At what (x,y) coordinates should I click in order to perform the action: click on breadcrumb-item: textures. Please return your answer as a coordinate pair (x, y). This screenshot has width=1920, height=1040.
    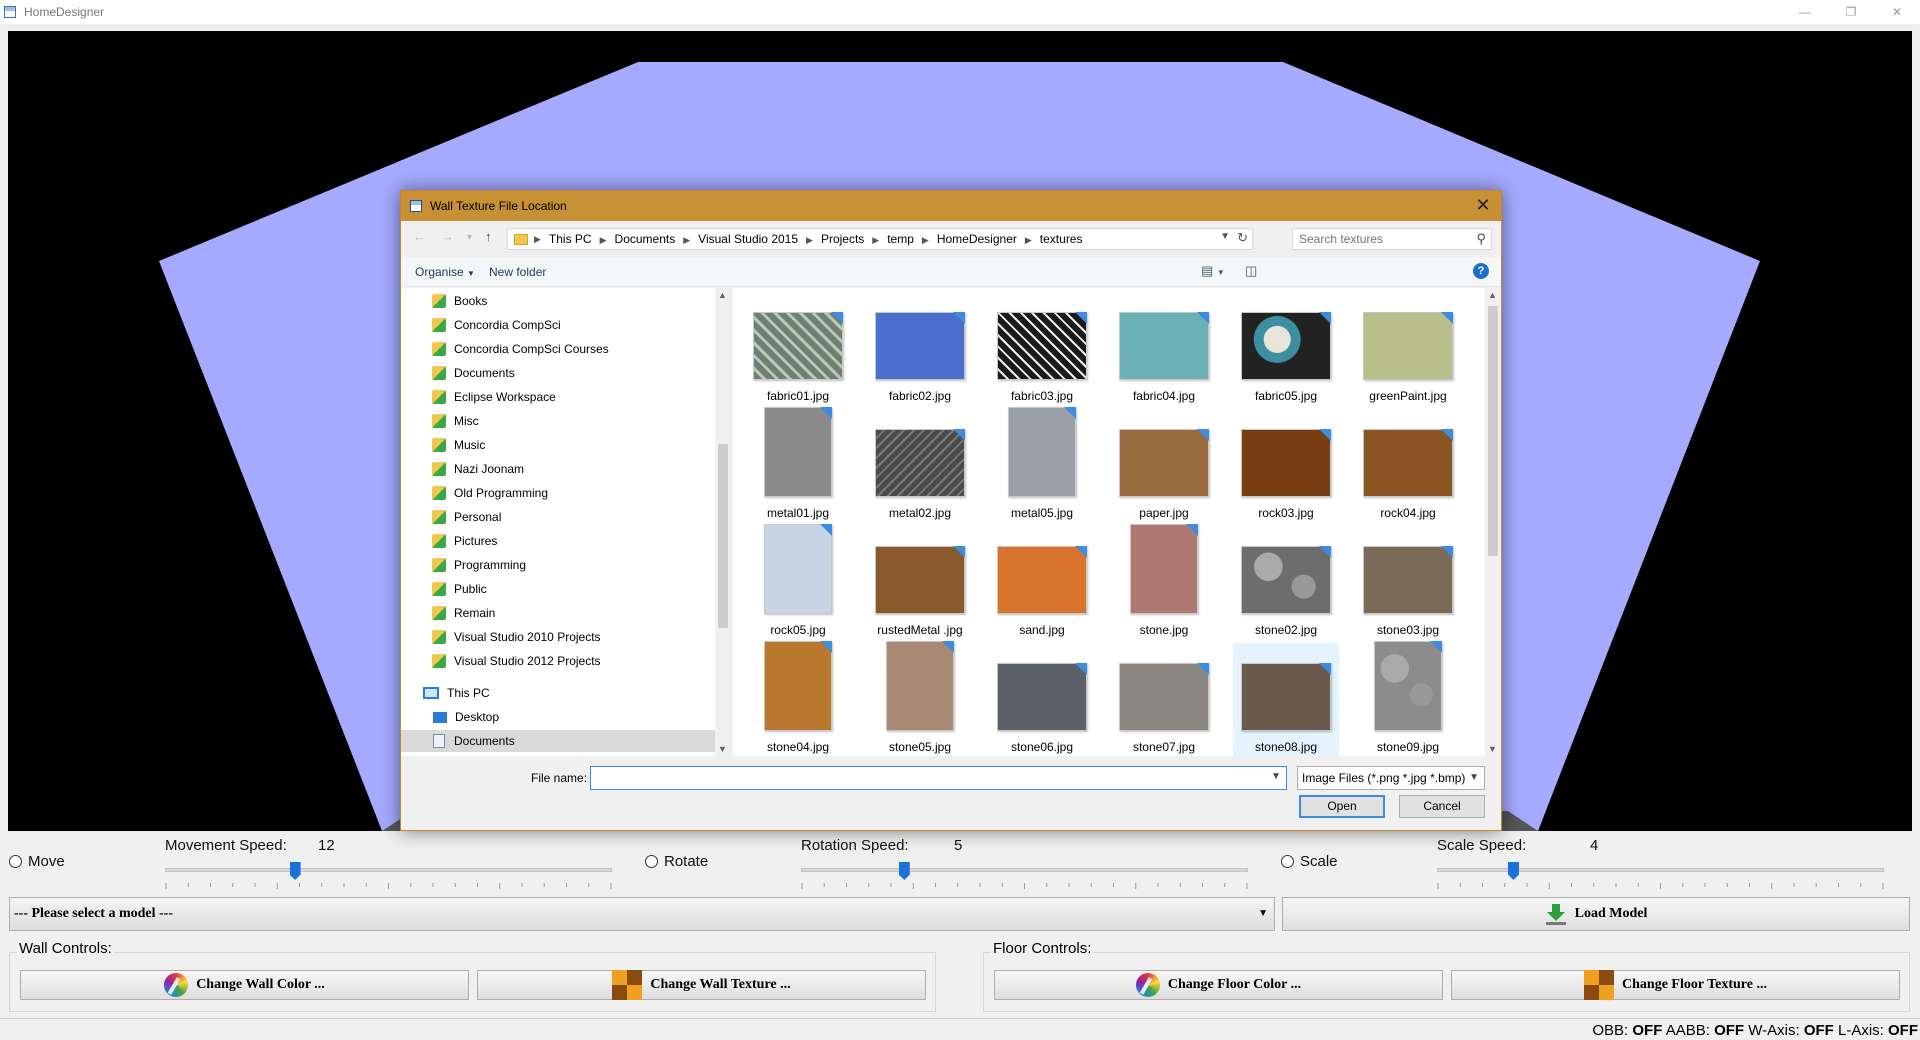
    Looking at the image, I should click on (1061, 239).